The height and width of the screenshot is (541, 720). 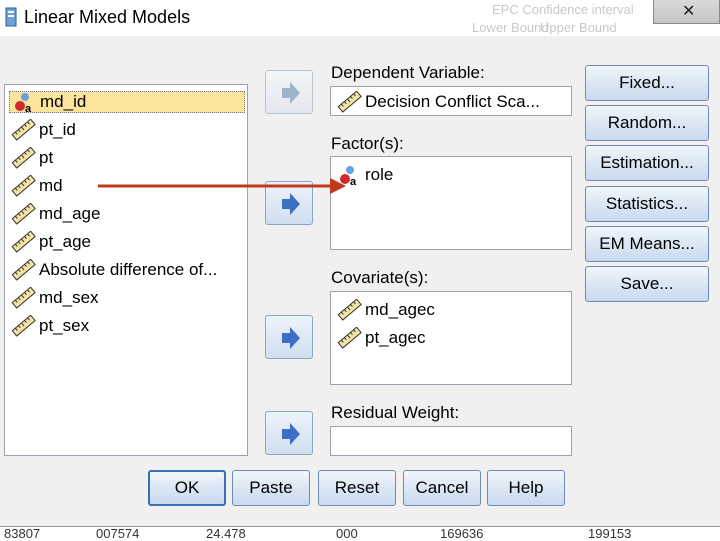 I want to click on list-item: a role, so click(x=364, y=176).